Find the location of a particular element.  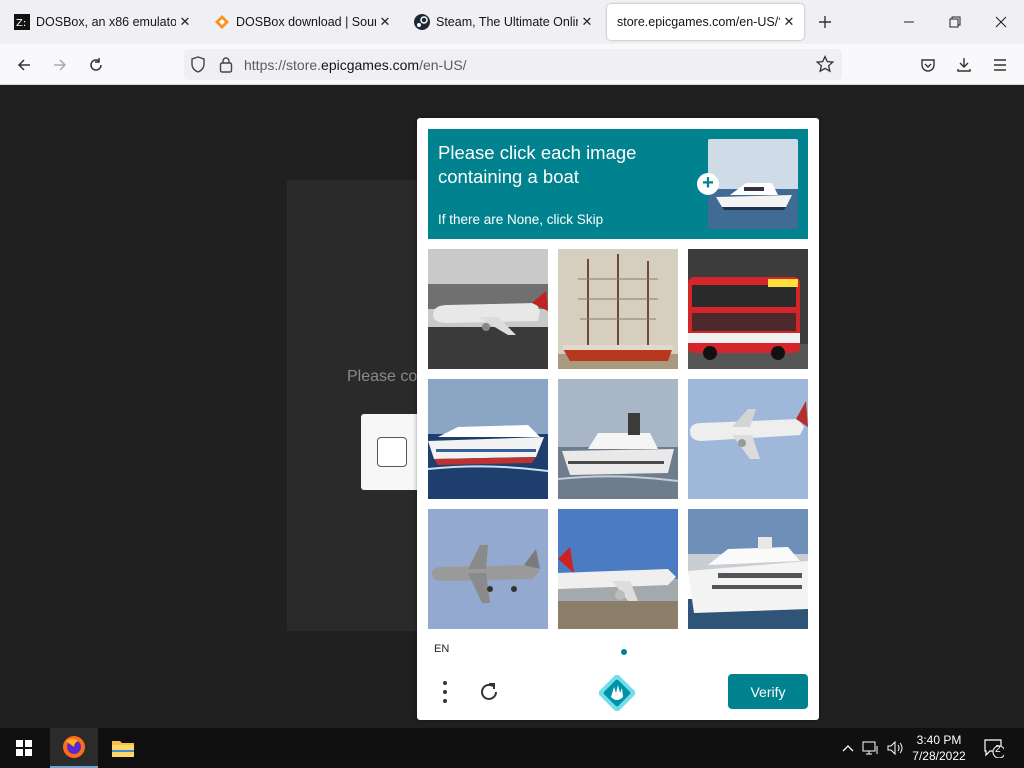

refresh-challenge-button is located at coordinates (489, 692).